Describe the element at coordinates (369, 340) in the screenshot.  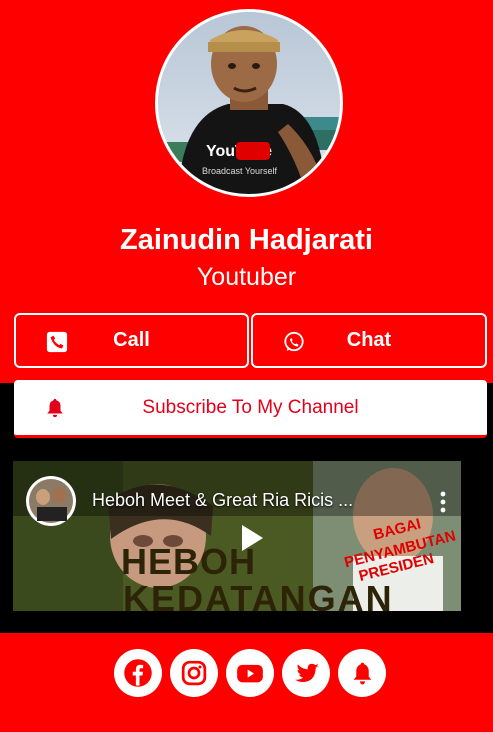
I see `chat-button: Chat` at that location.